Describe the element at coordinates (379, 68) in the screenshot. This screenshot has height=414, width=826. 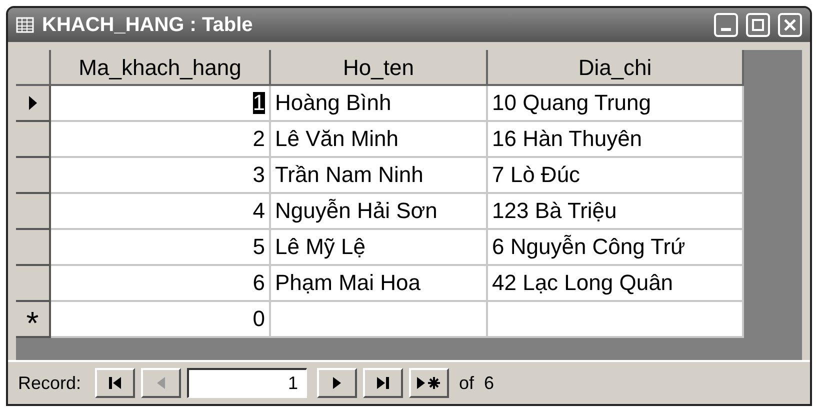
I see `column-header: Ho_ten` at that location.